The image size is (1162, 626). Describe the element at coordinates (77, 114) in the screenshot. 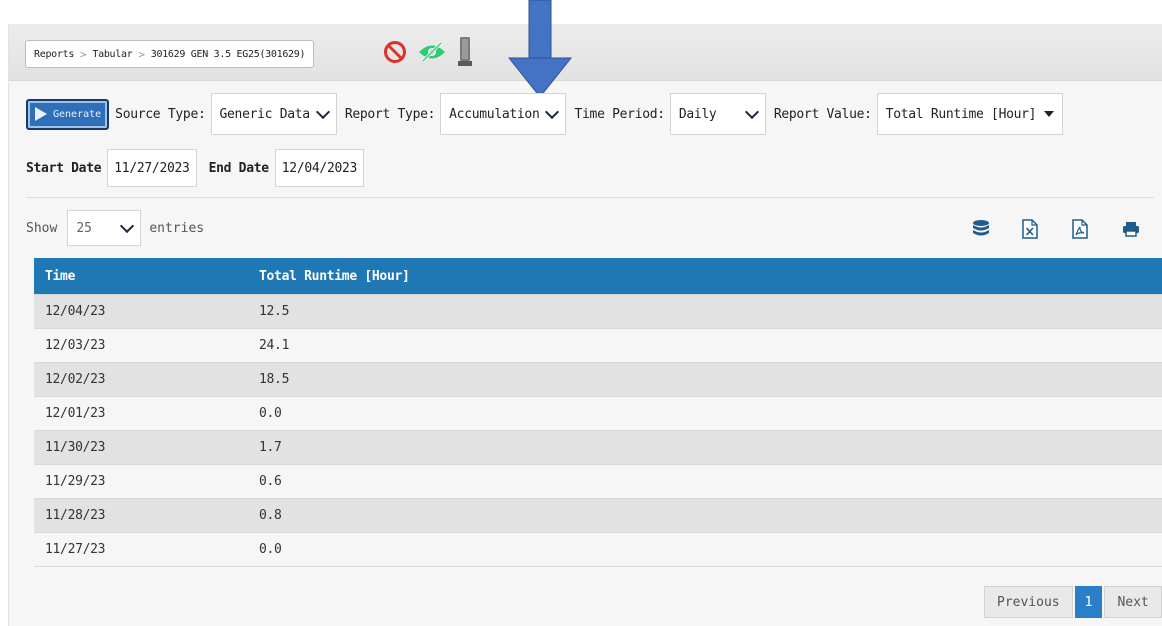

I see `generate-label: Generate` at that location.